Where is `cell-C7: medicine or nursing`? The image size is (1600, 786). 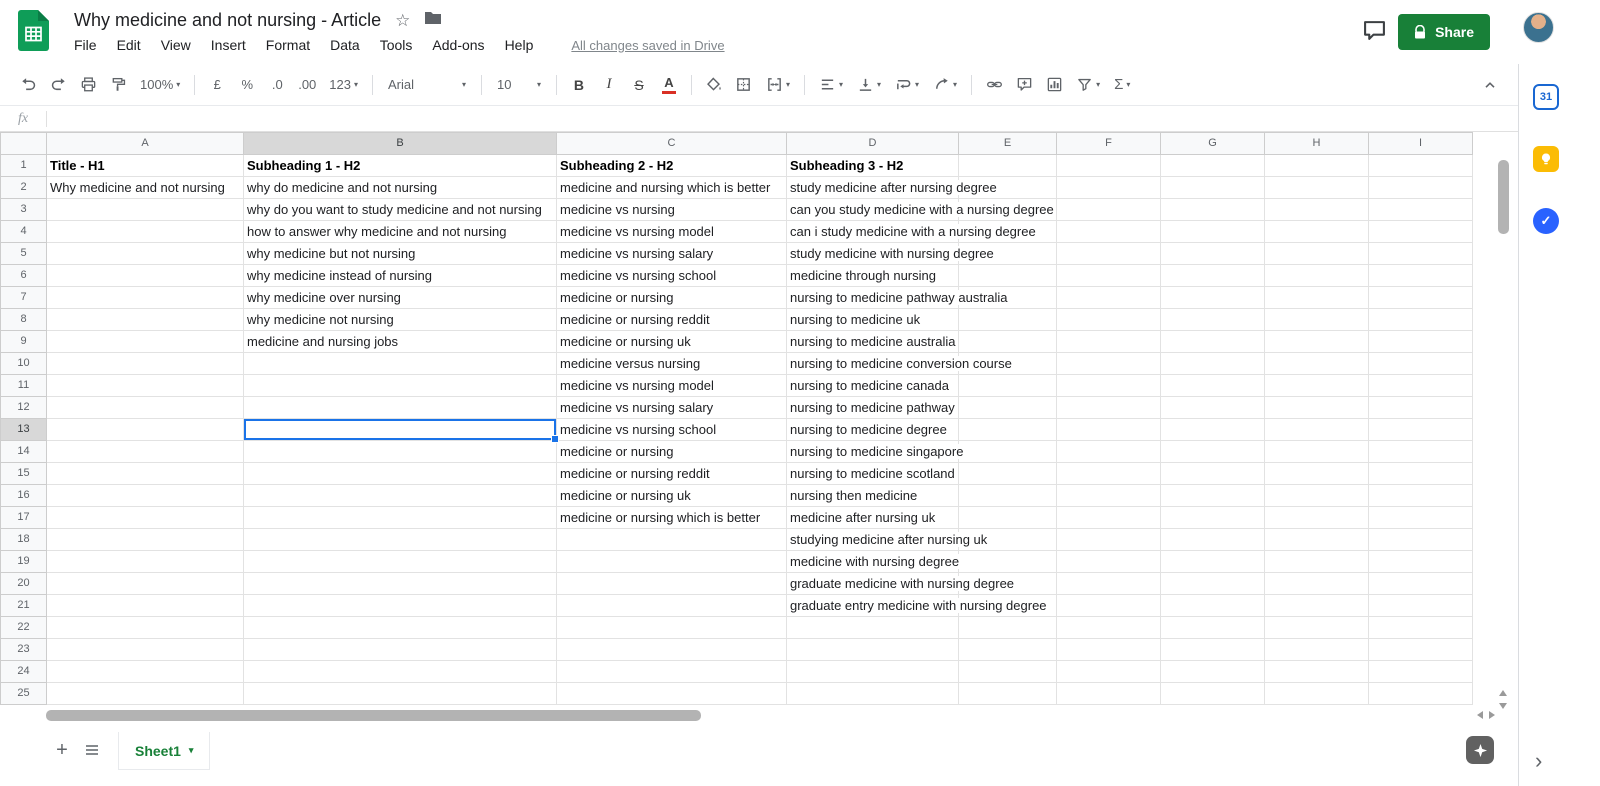
cell-C7: medicine or nursing is located at coordinates (671, 297).